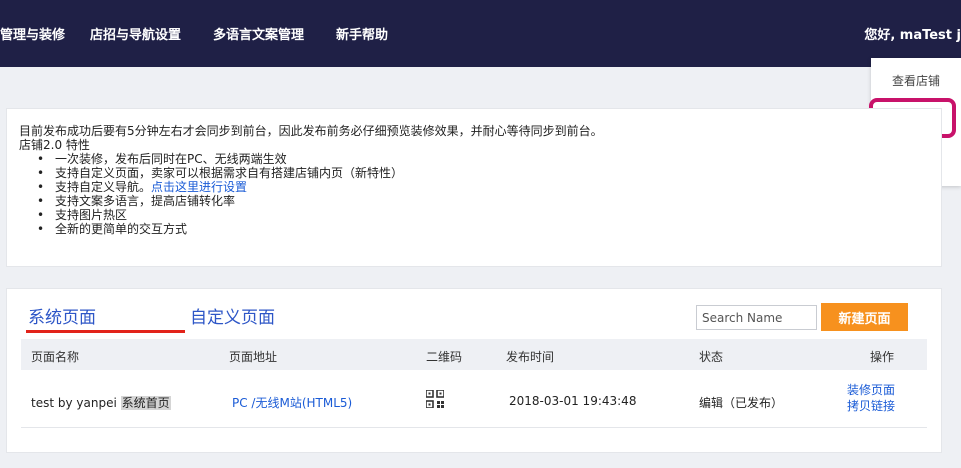  Describe the element at coordinates (32, 33) in the screenshot. I see `nav-item-manage-decorate: 管理与装修` at that location.